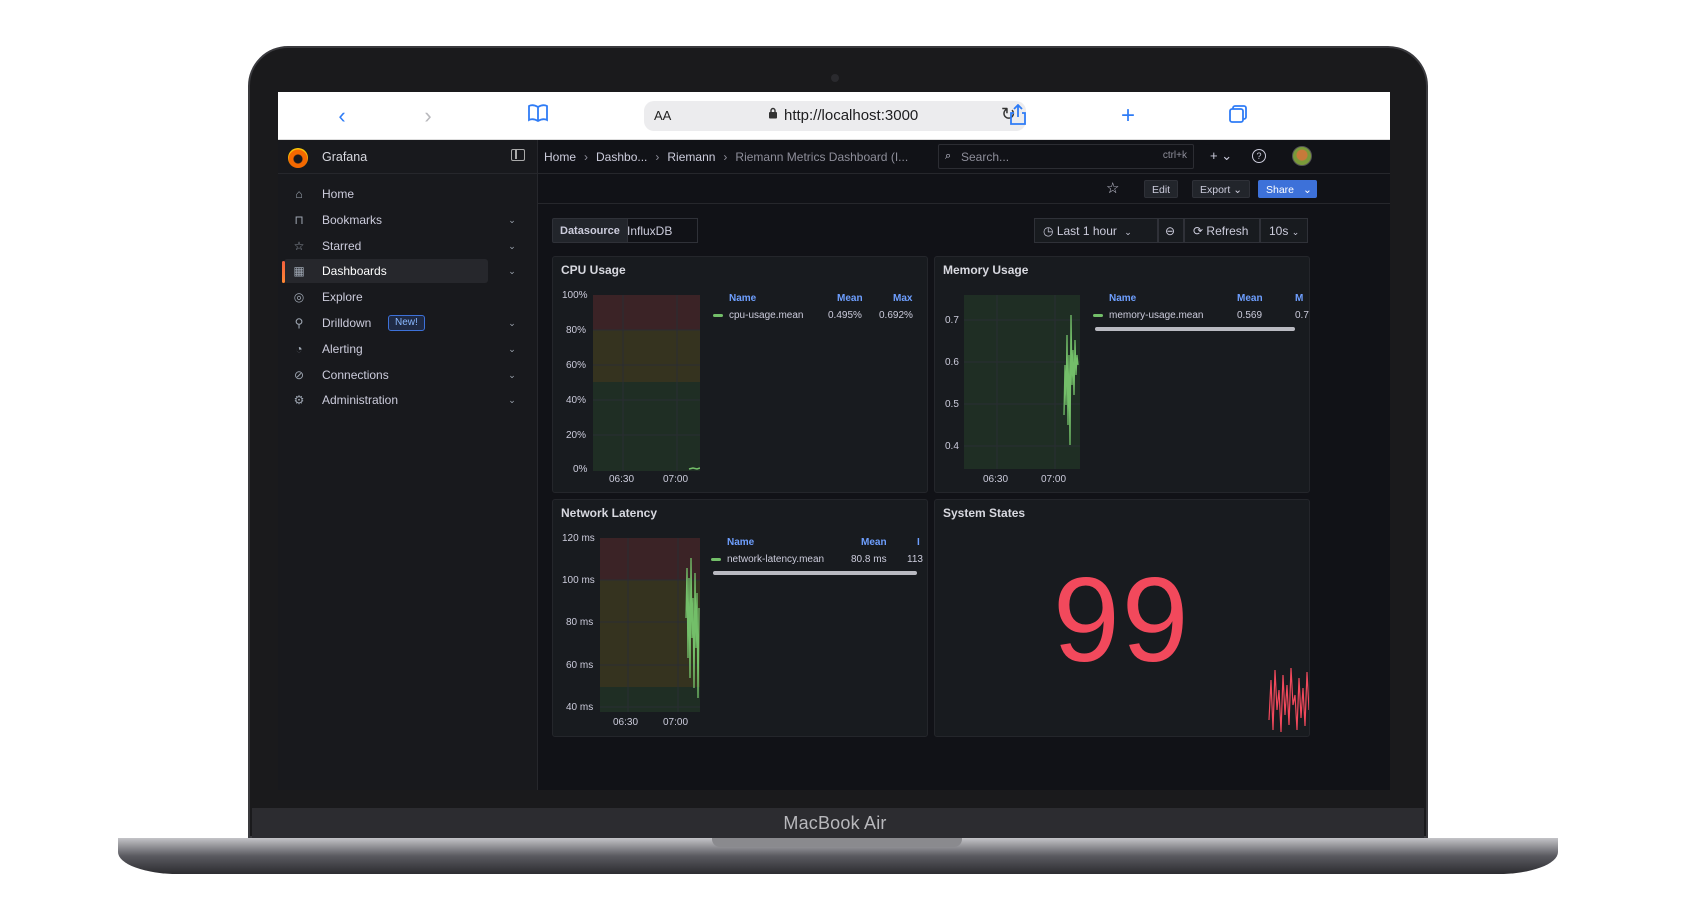 The image size is (1690, 910). I want to click on y-axis-tick-label: 0.6, so click(952, 362).